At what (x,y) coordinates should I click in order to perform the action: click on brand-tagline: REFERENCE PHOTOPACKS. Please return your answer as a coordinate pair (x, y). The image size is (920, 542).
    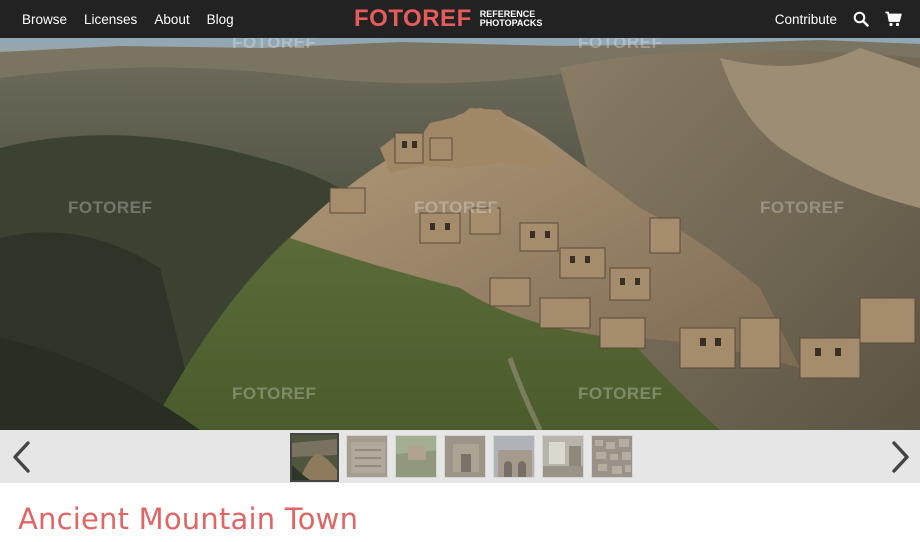
    Looking at the image, I should click on (511, 18).